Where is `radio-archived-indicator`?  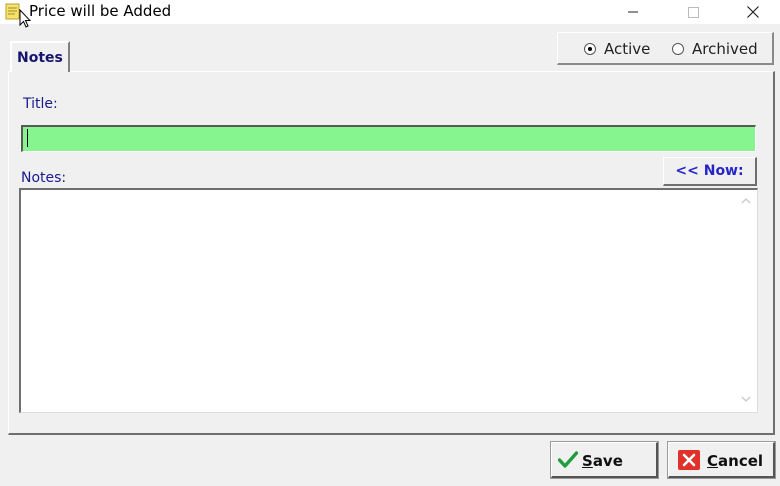
radio-archived-indicator is located at coordinates (678, 49).